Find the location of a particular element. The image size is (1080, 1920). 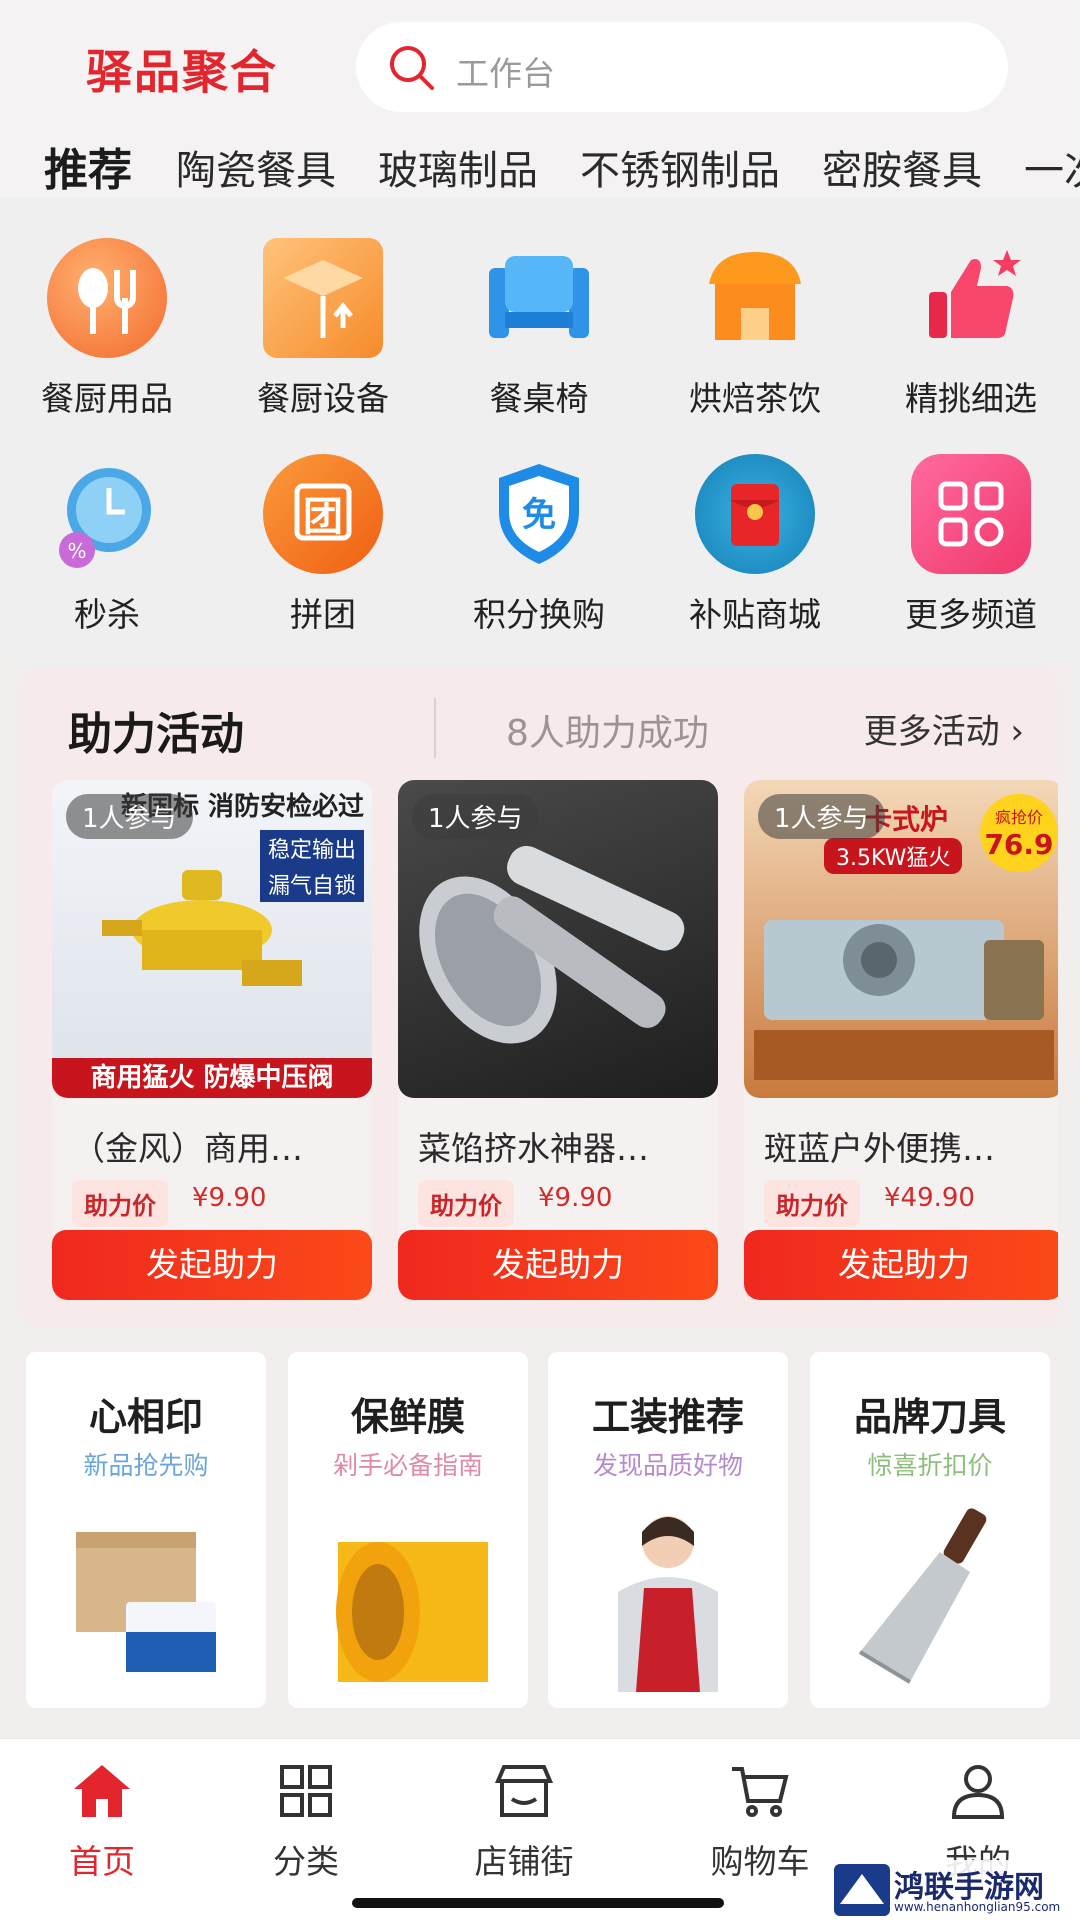

product-image-stove: 卡式炉 3.5KW猛火 疯抢价 76.9 1人参与 is located at coordinates (901, 939).